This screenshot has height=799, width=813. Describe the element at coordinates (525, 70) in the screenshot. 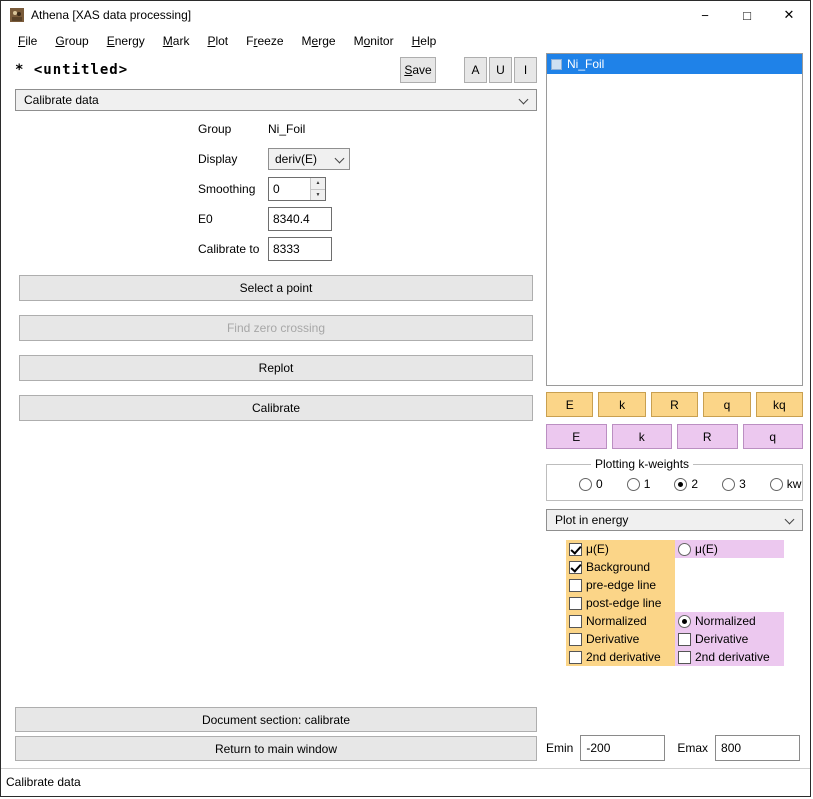

I see `invert-marks-button: I` at that location.